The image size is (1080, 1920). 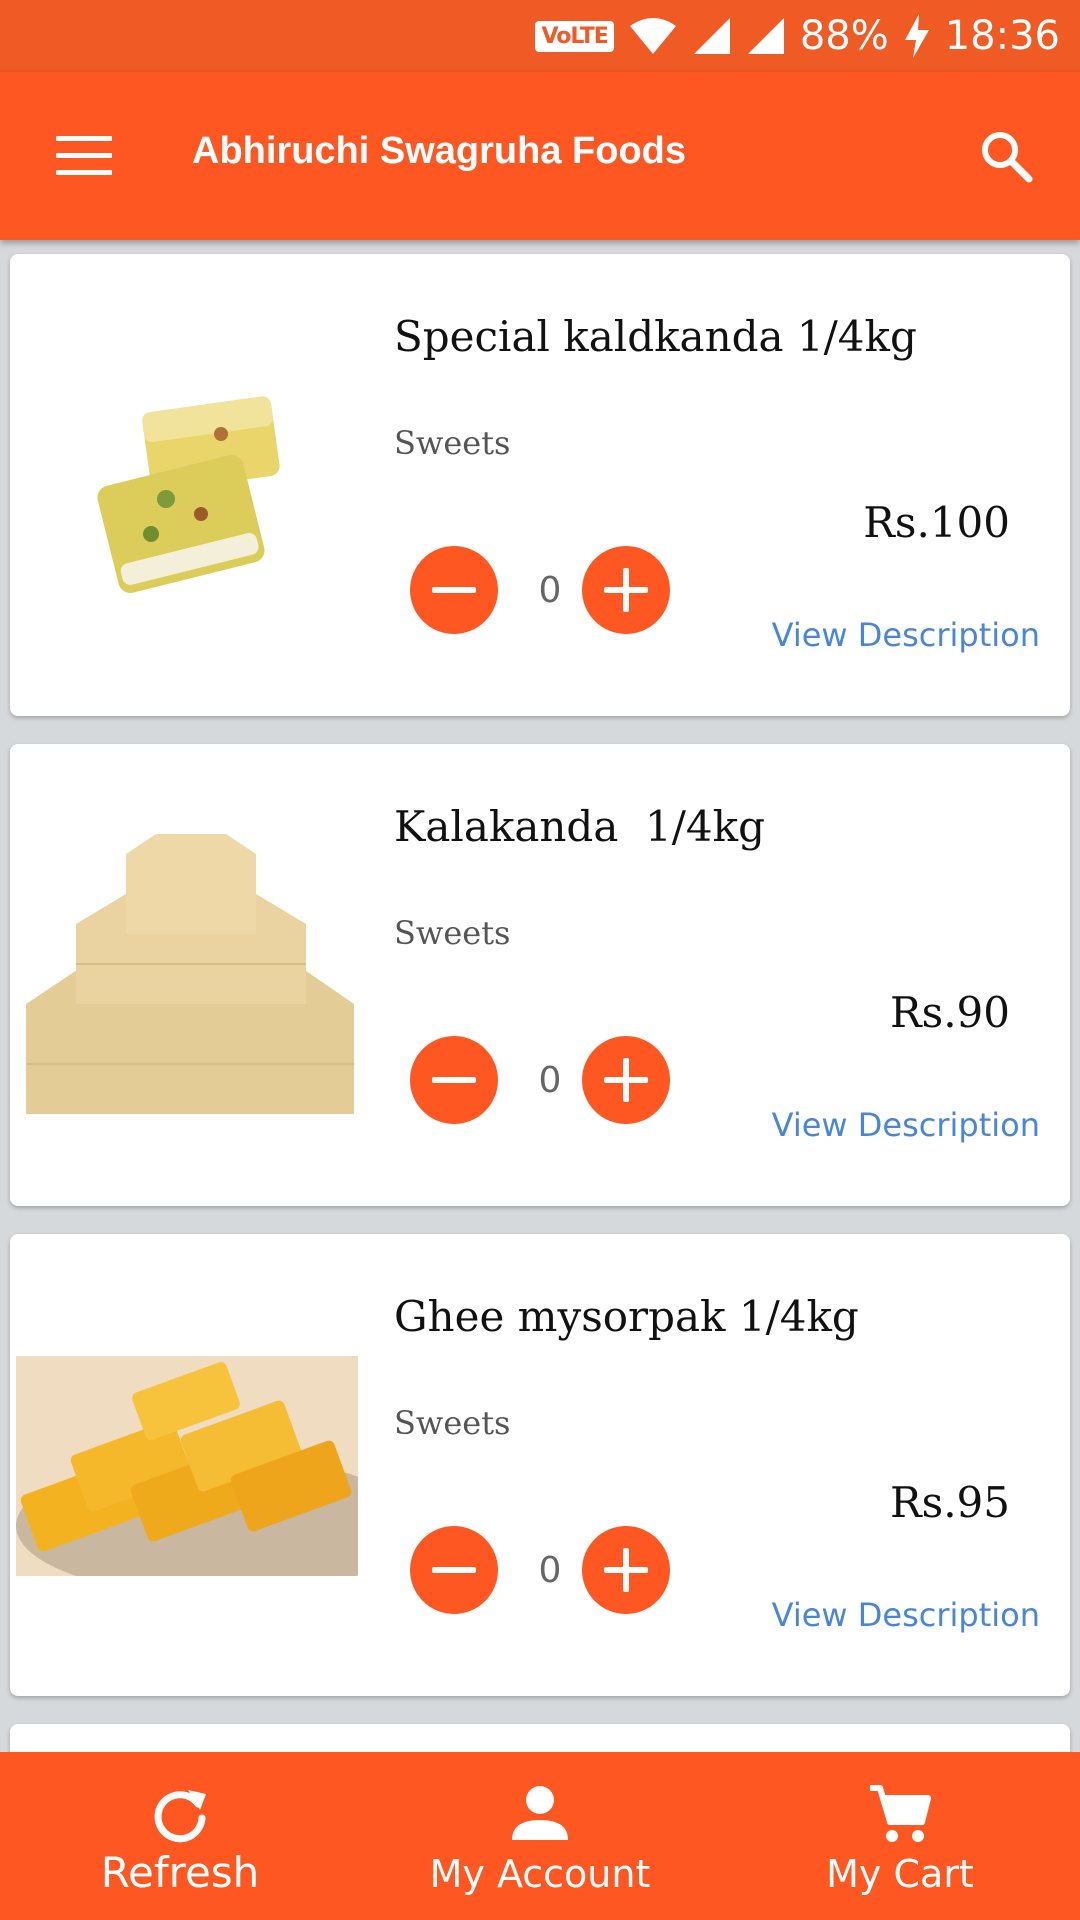 I want to click on product-price: Rs.90, so click(x=950, y=1012).